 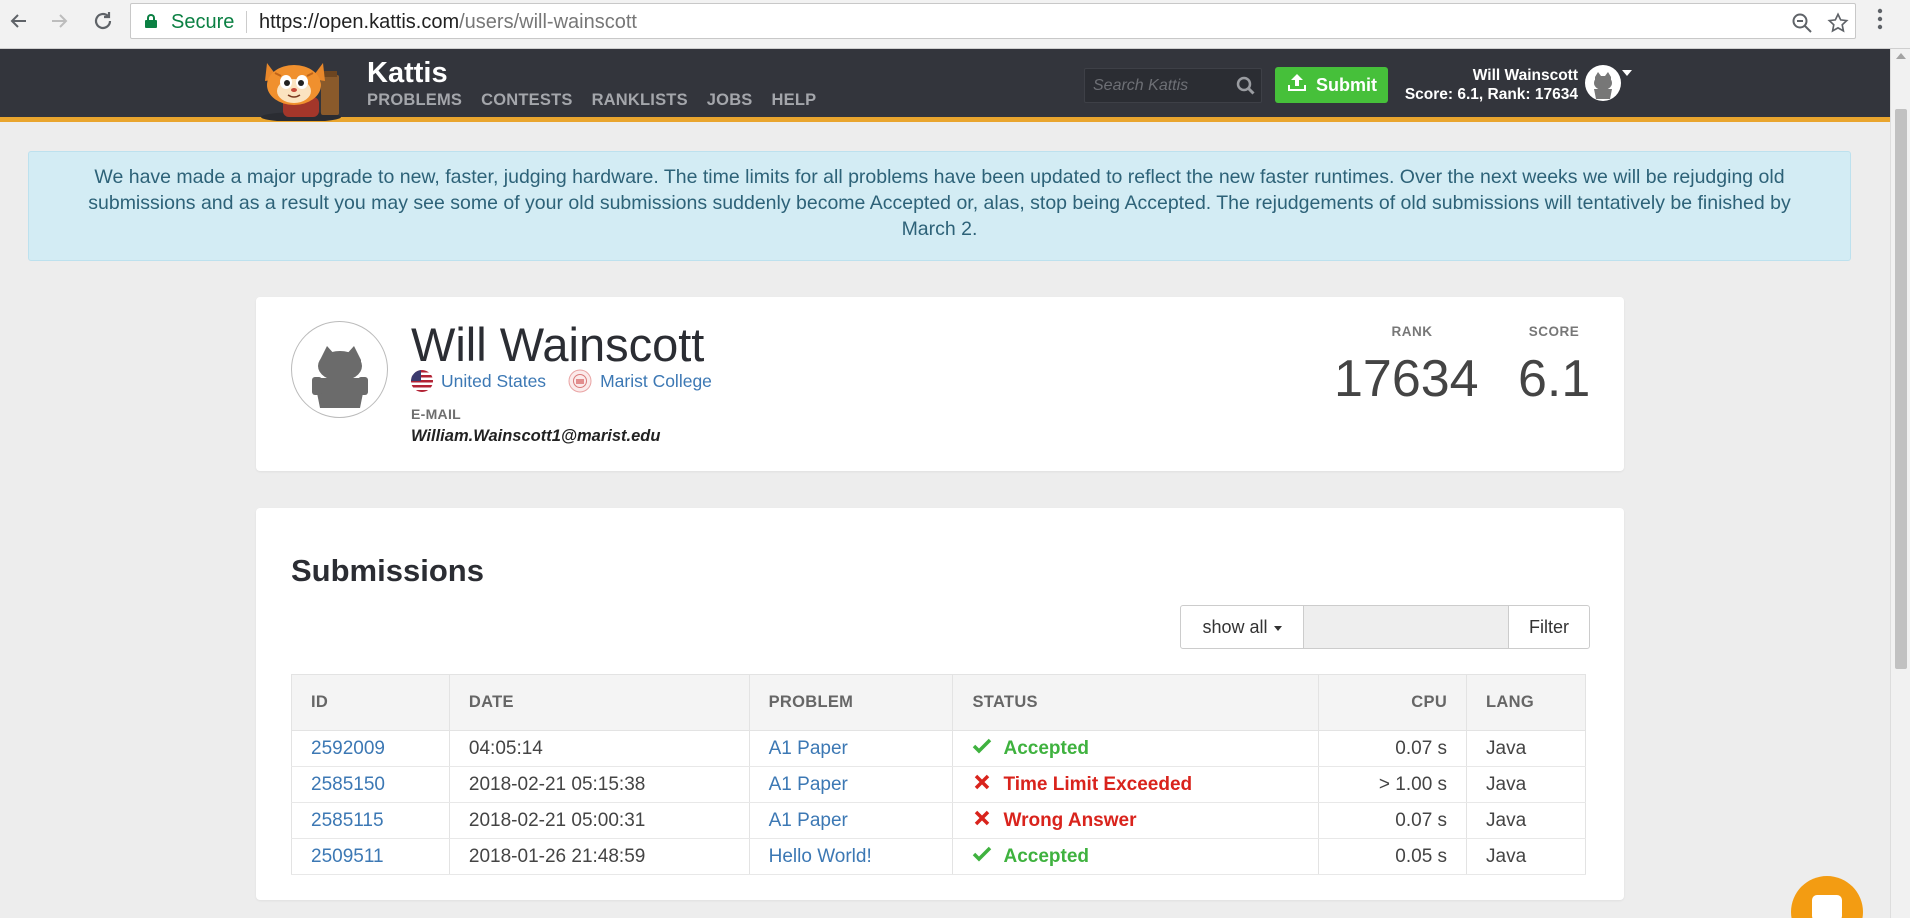 I want to click on submission-cpu: 0.05 s, so click(x=1393, y=856).